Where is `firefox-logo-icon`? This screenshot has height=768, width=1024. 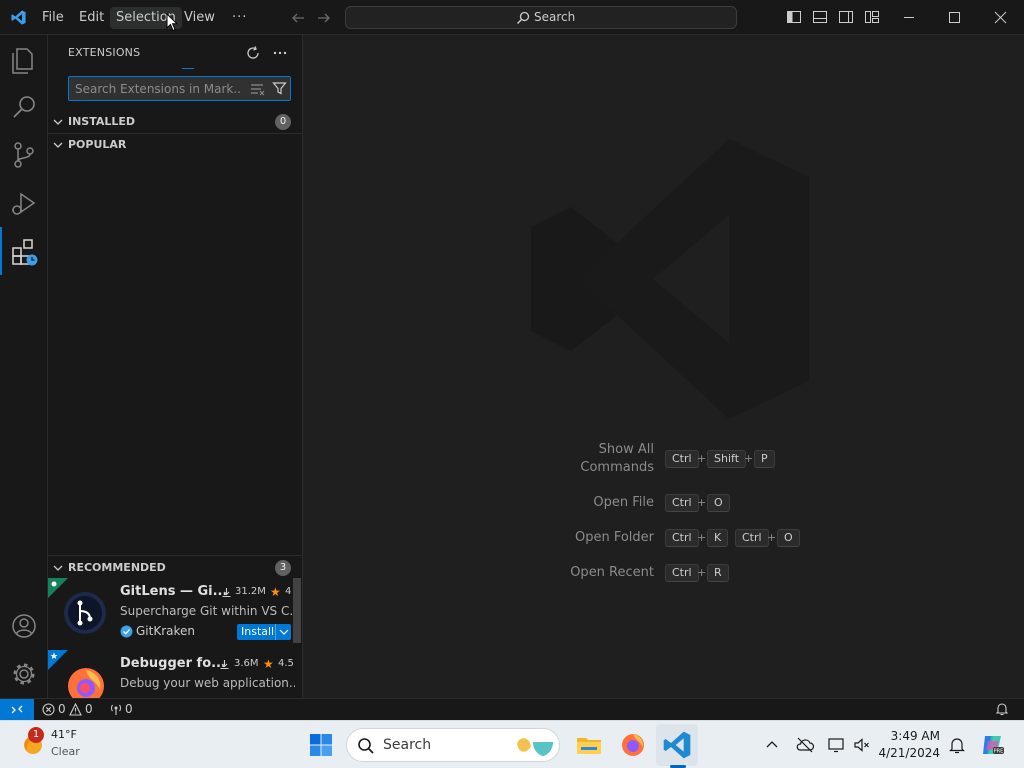
firefox-logo-icon is located at coordinates (86, 682).